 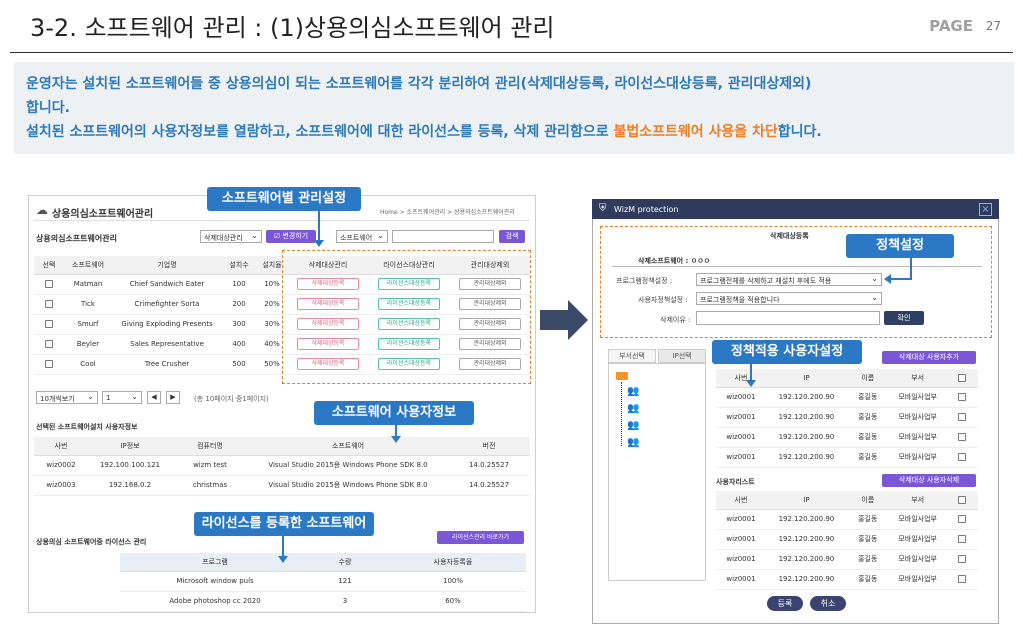 What do you see at coordinates (284, 199) in the screenshot?
I see `callout-sw-settings: 소프트웨어별 관리설정` at bounding box center [284, 199].